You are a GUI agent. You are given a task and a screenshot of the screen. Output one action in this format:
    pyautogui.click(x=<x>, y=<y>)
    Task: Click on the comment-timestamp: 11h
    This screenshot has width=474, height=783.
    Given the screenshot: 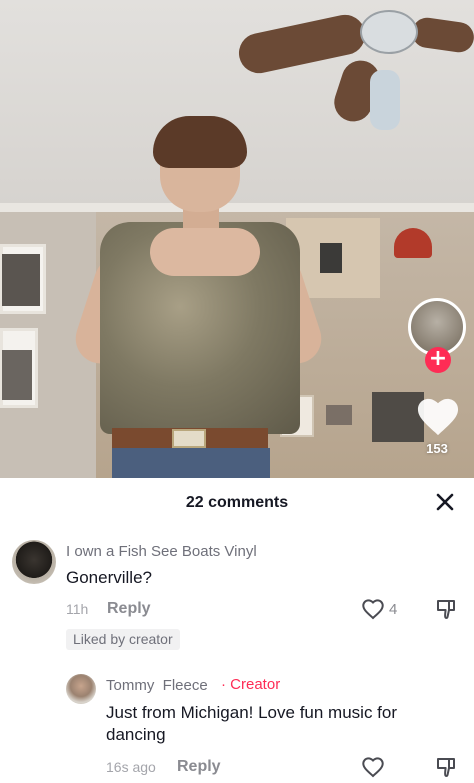 What is the action you would take?
    pyautogui.click(x=77, y=609)
    